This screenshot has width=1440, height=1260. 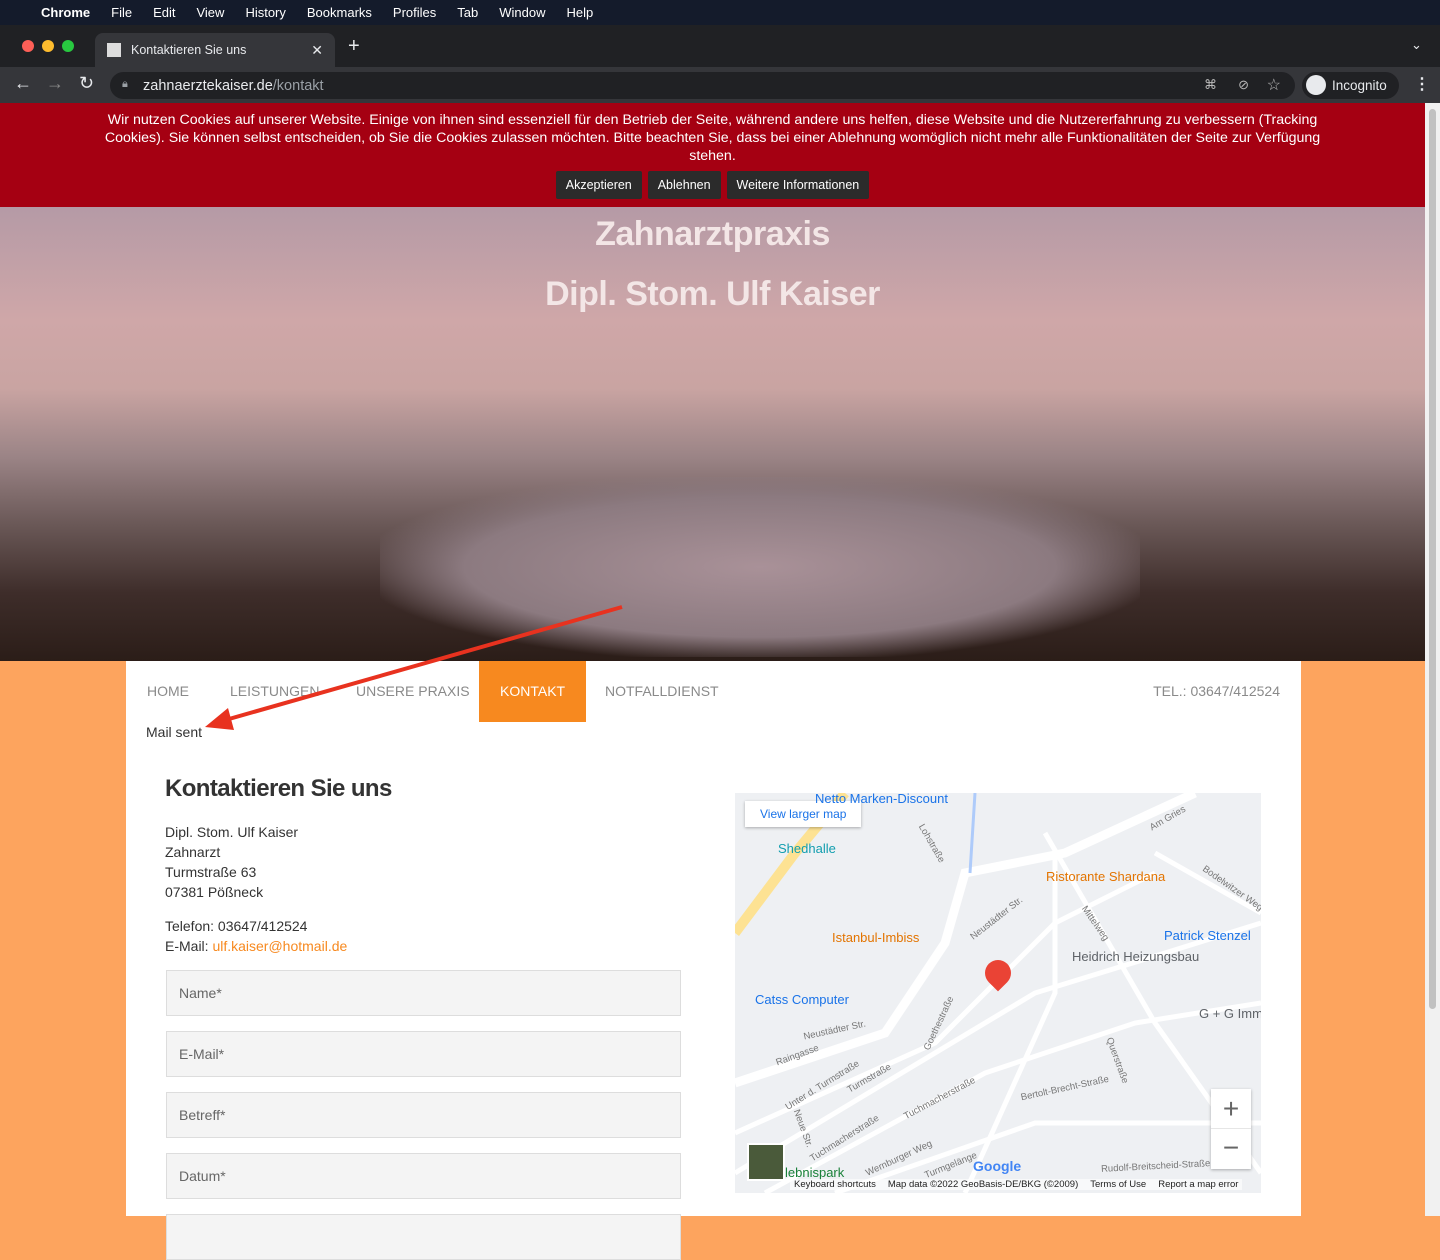 What do you see at coordinates (662, 691) in the screenshot?
I see `nav-notfalldienst: NOTFALLDIENST` at bounding box center [662, 691].